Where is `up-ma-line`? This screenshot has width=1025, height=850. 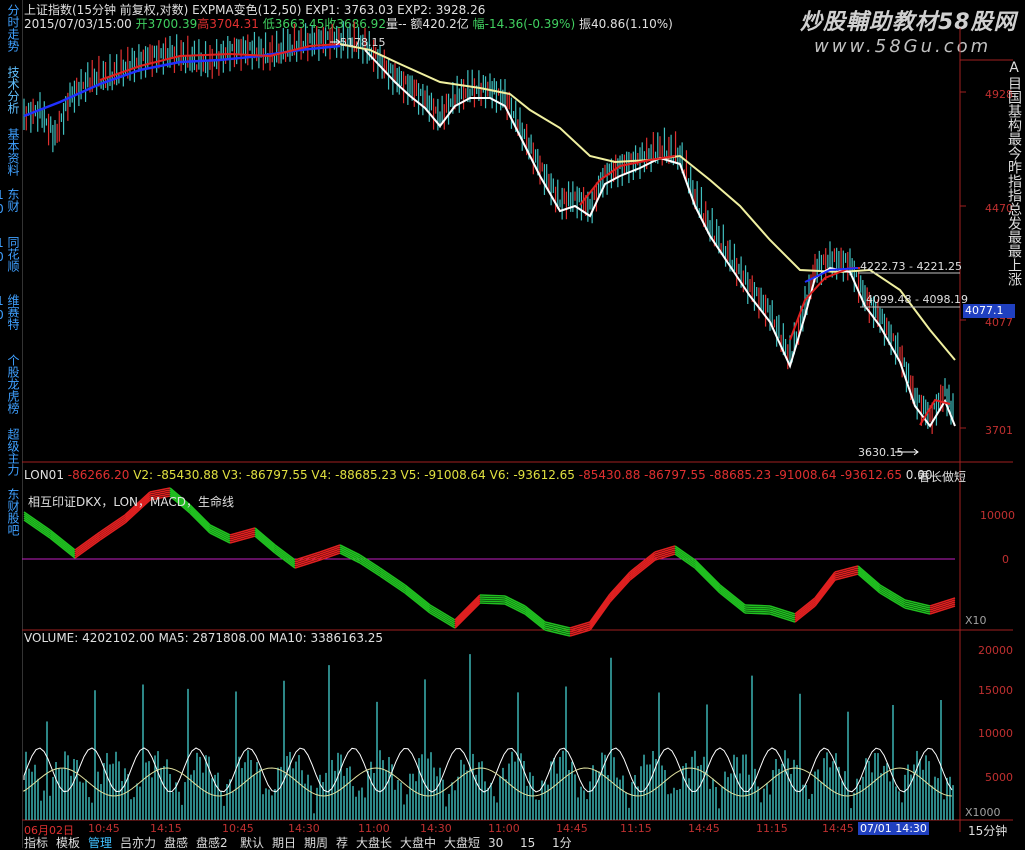
up-ma-line is located at coordinates (935, 412).